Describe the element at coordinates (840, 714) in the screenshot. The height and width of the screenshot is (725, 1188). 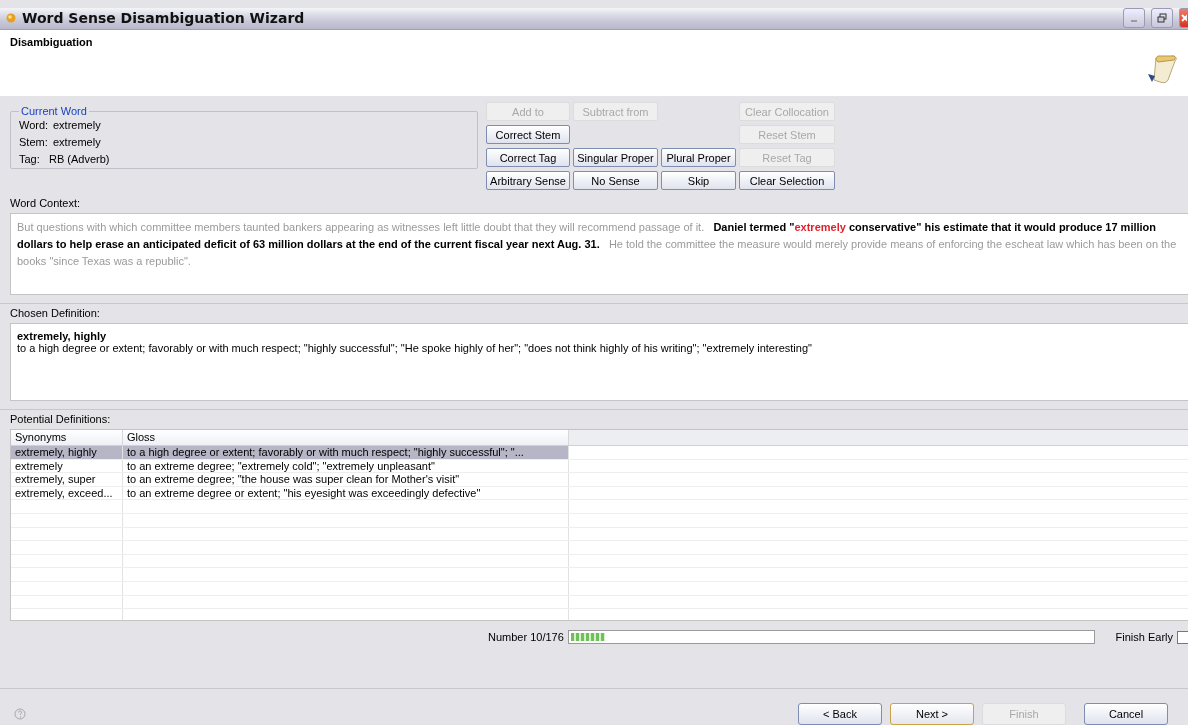
I see `wizard-button: < Back` at that location.